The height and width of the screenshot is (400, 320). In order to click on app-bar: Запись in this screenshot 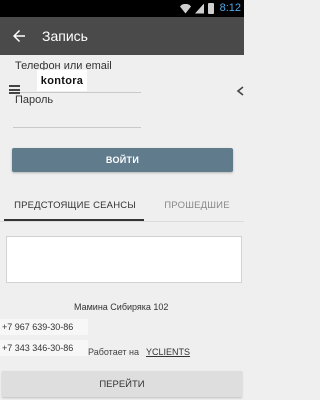, I will do `click(122, 36)`.